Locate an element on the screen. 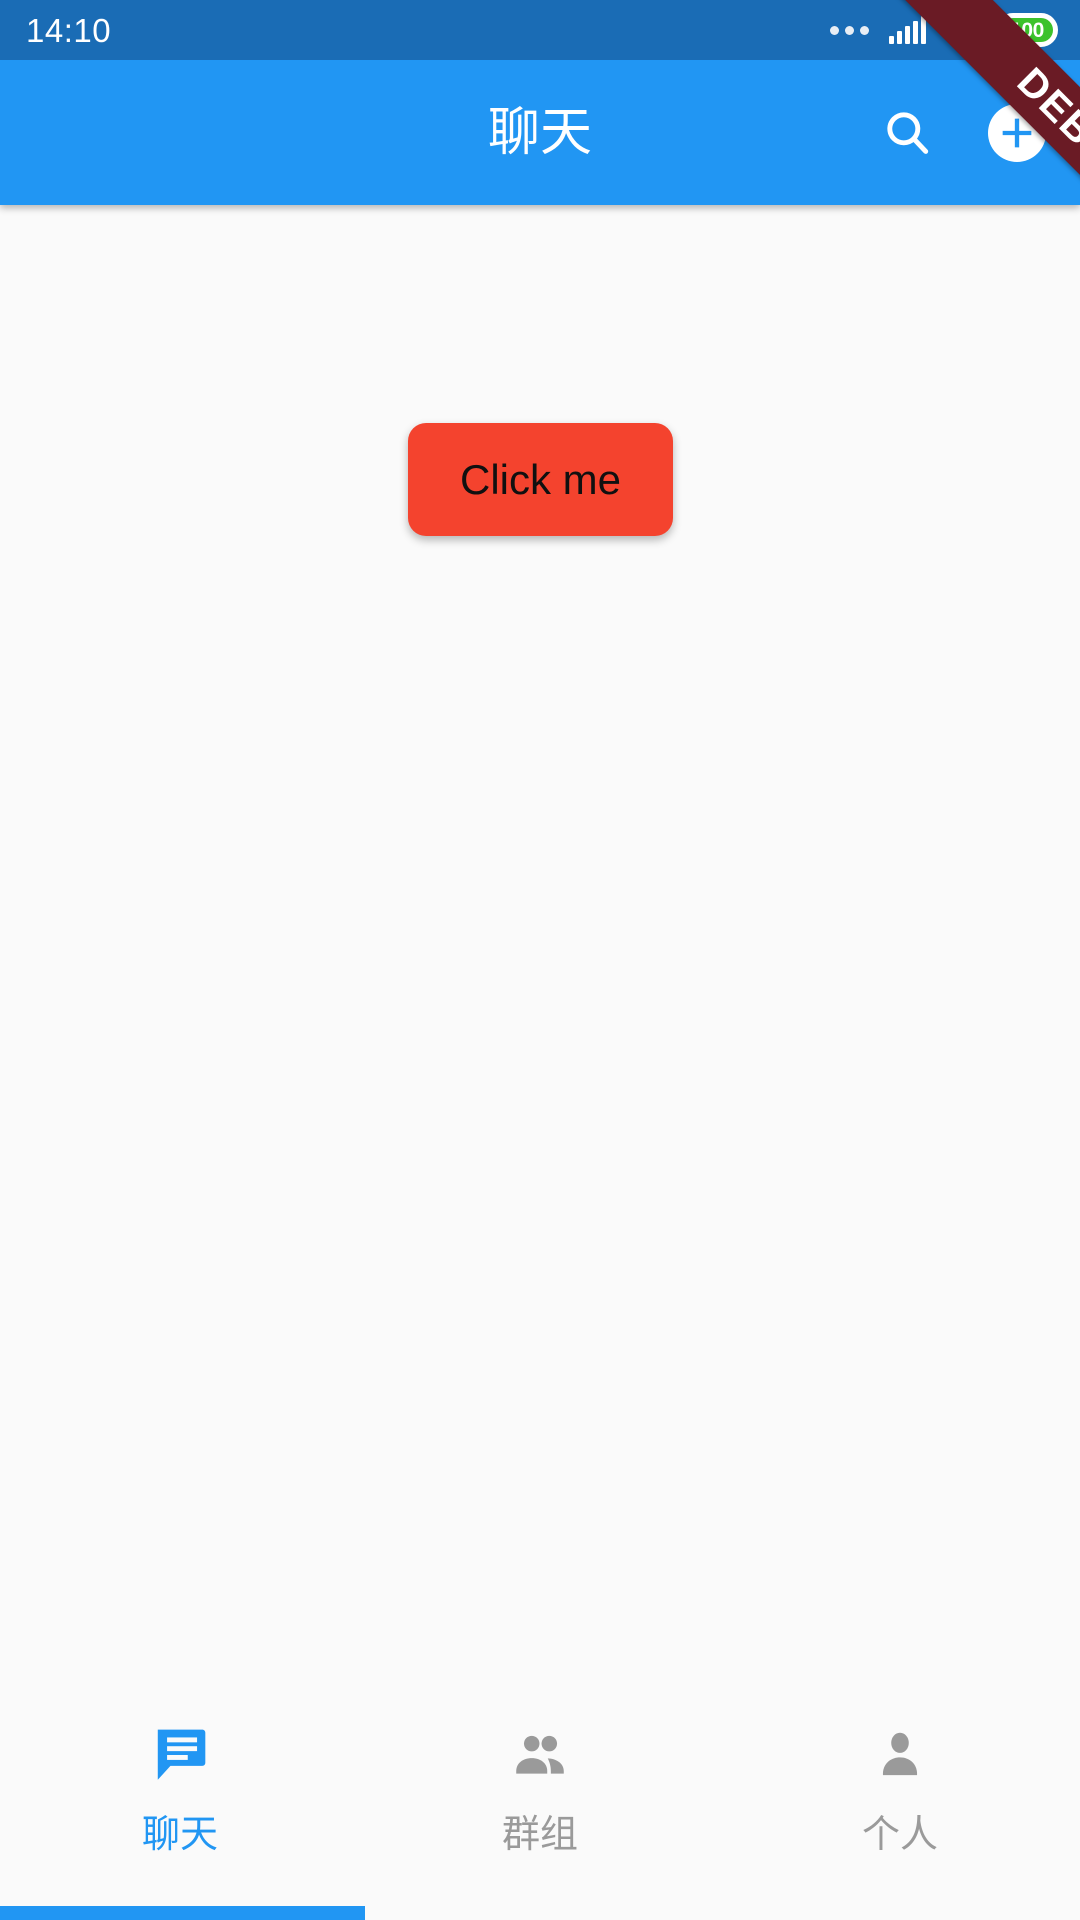 This screenshot has width=1080, height=1920. app-bar: 聊天 is located at coordinates (540, 132).